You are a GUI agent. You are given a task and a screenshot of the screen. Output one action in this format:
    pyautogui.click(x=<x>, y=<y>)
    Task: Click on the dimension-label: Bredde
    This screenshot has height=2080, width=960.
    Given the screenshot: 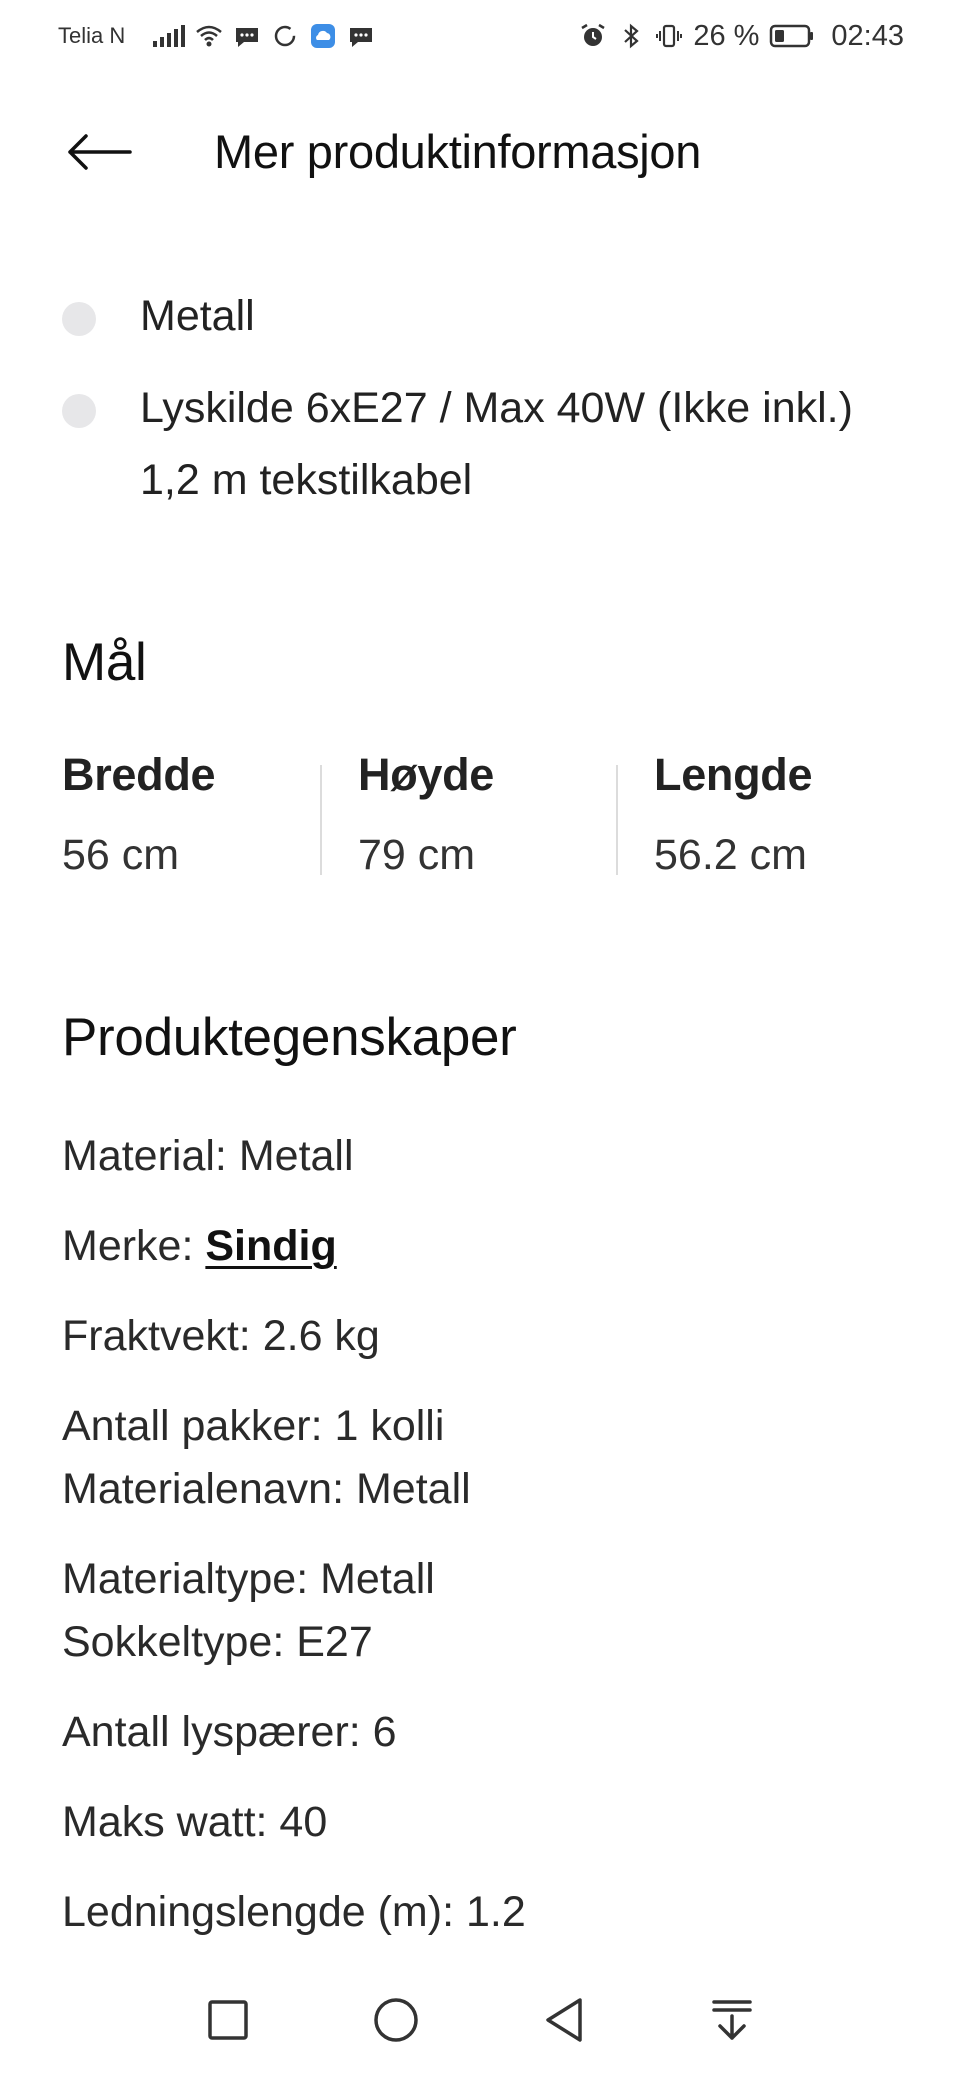 What is the action you would take?
    pyautogui.click(x=139, y=774)
    